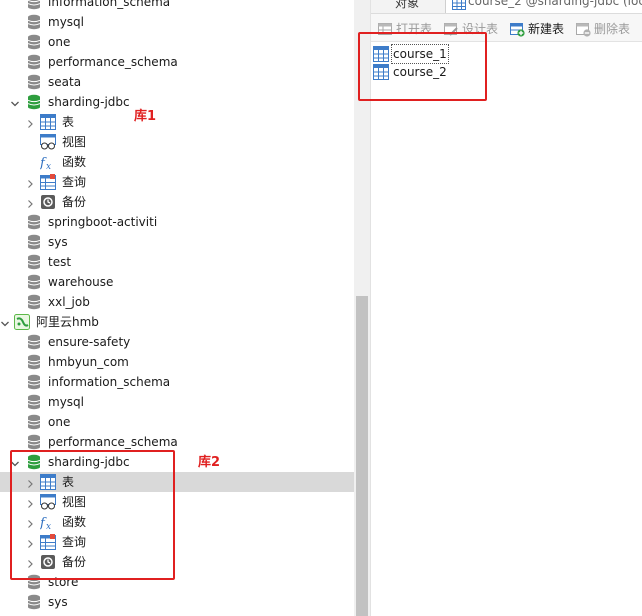  What do you see at coordinates (612, 29) in the screenshot?
I see `delete-table-label: 删除表` at bounding box center [612, 29].